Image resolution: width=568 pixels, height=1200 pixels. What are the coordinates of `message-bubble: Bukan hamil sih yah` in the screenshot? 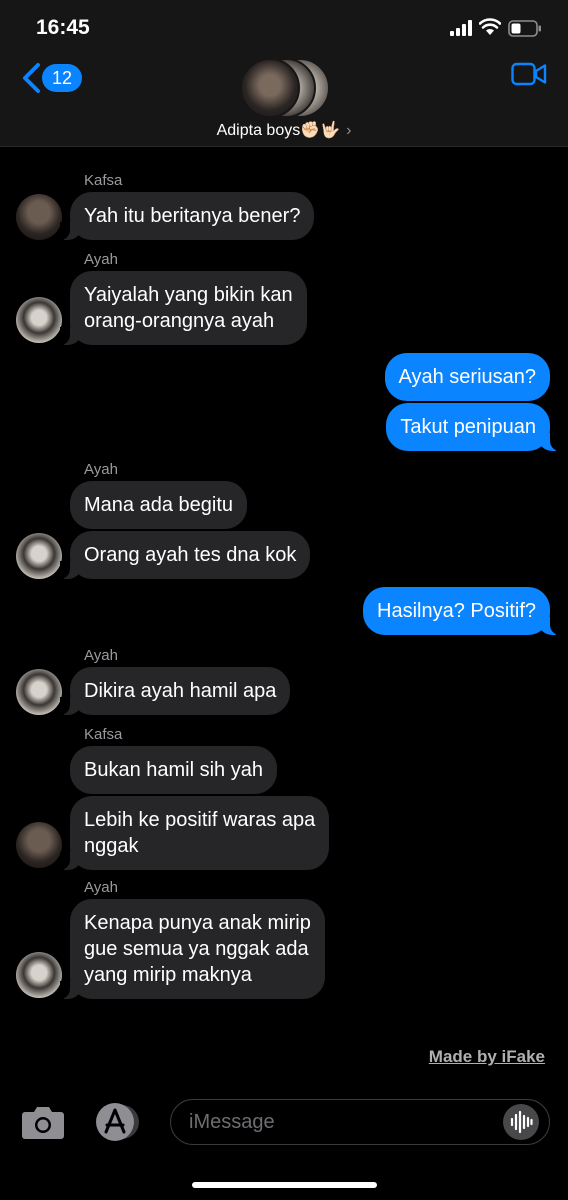 It's located at (173, 770).